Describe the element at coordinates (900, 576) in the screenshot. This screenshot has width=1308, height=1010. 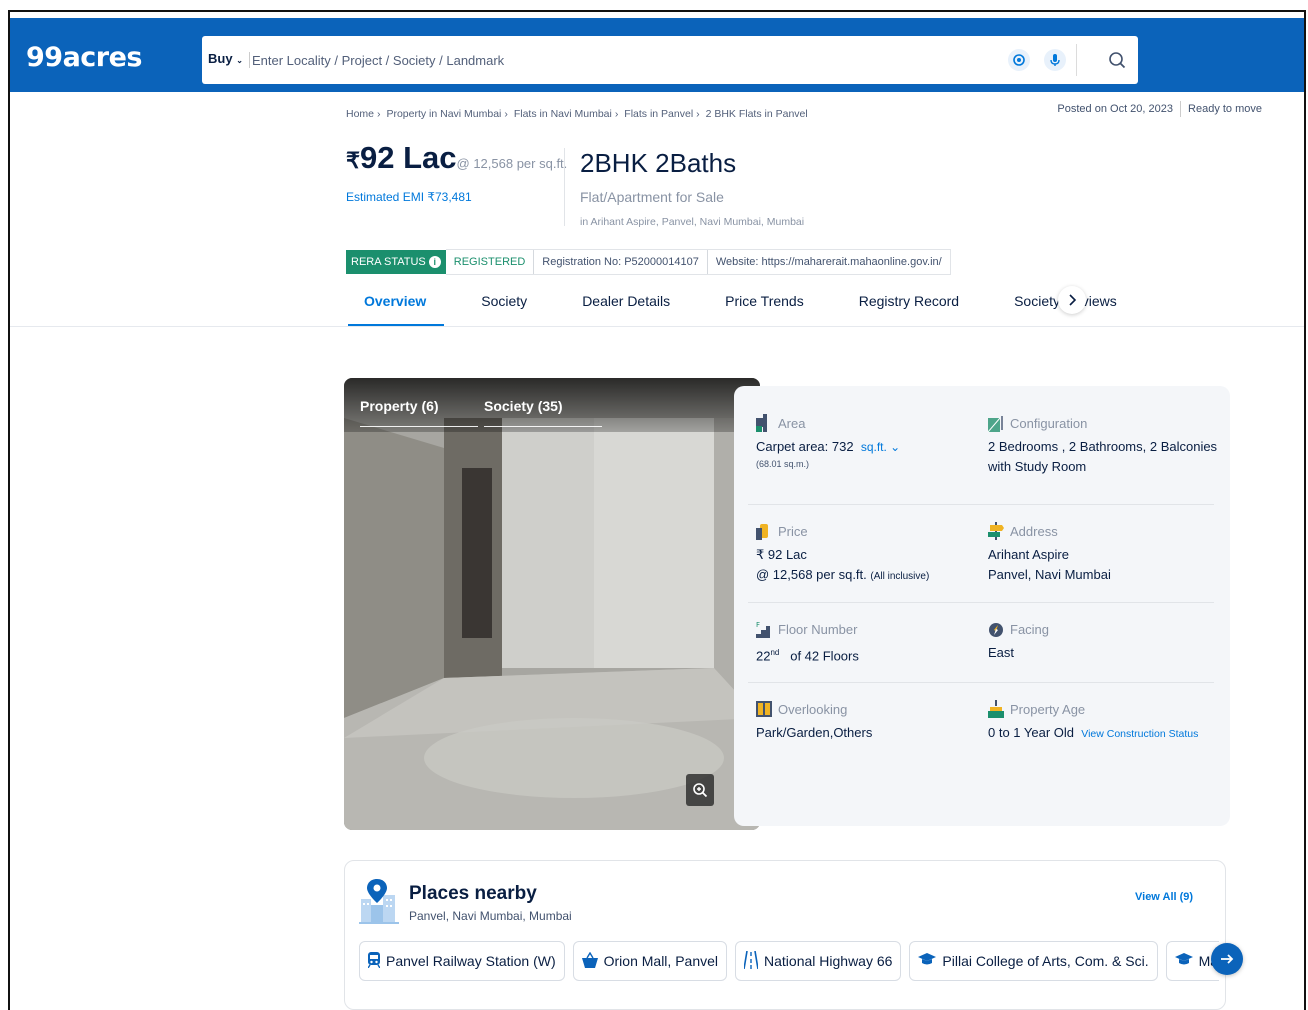
I see `price-inclusive-note: (All inclusive)` at that location.